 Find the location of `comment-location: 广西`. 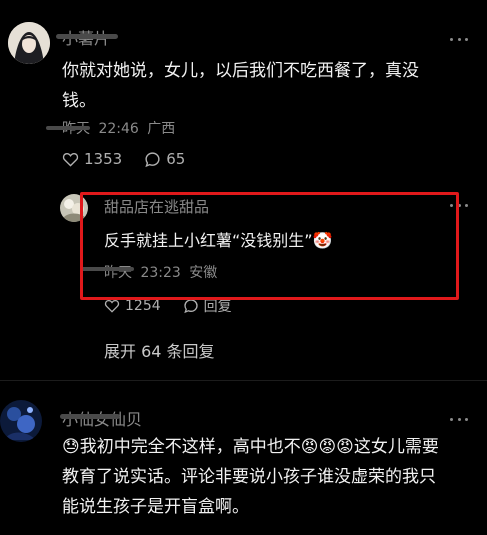

comment-location: 广西 is located at coordinates (161, 129).